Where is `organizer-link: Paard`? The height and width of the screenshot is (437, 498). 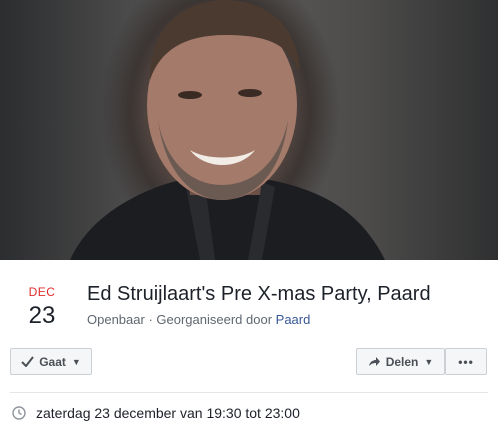 organizer-link: Paard is located at coordinates (293, 319).